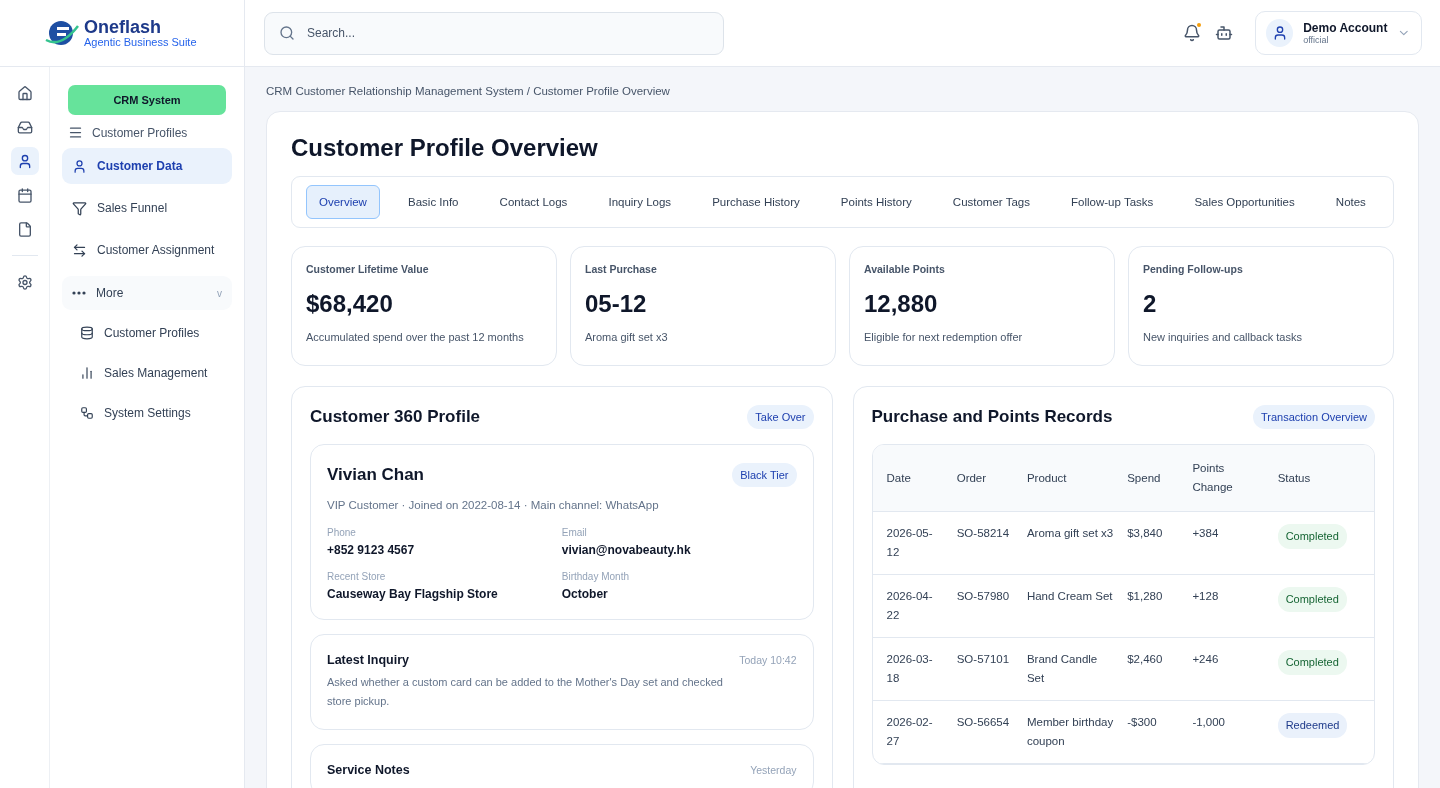 Image resolution: width=1440 pixels, height=788 pixels. Describe the element at coordinates (621, 269) in the screenshot. I see `stat-label: Last Purchase` at that location.